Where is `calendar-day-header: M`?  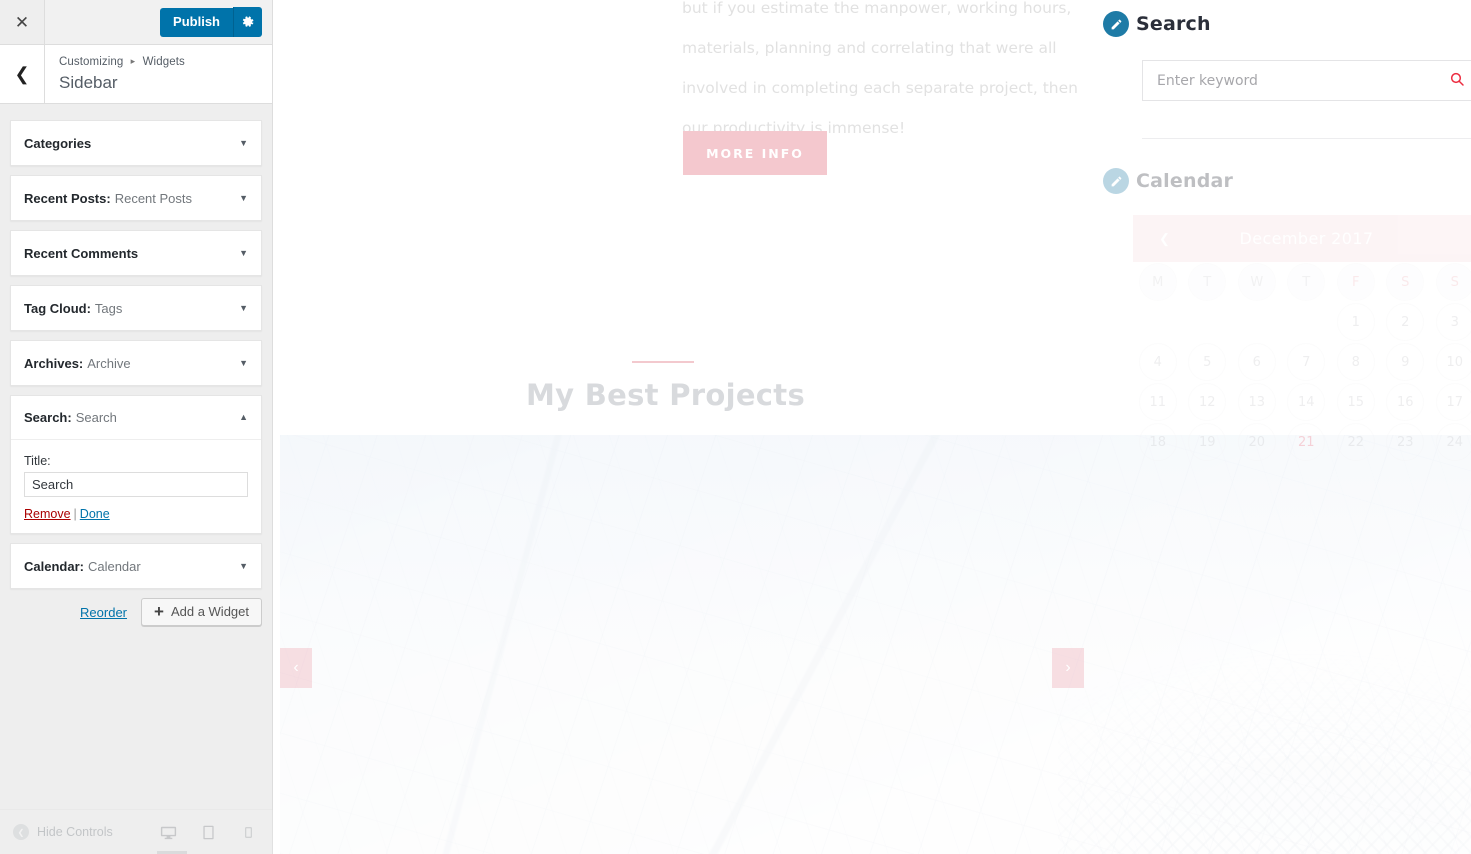 calendar-day-header: M is located at coordinates (1158, 282).